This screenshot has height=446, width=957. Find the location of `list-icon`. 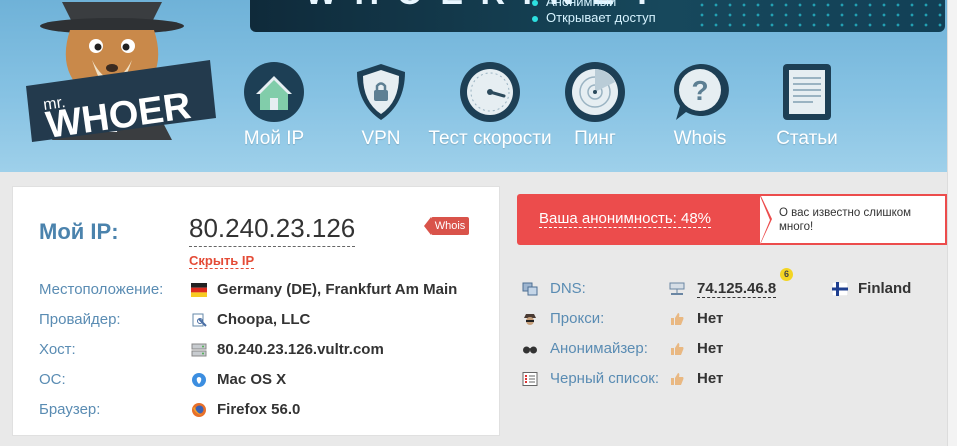

list-icon is located at coordinates (530, 379).